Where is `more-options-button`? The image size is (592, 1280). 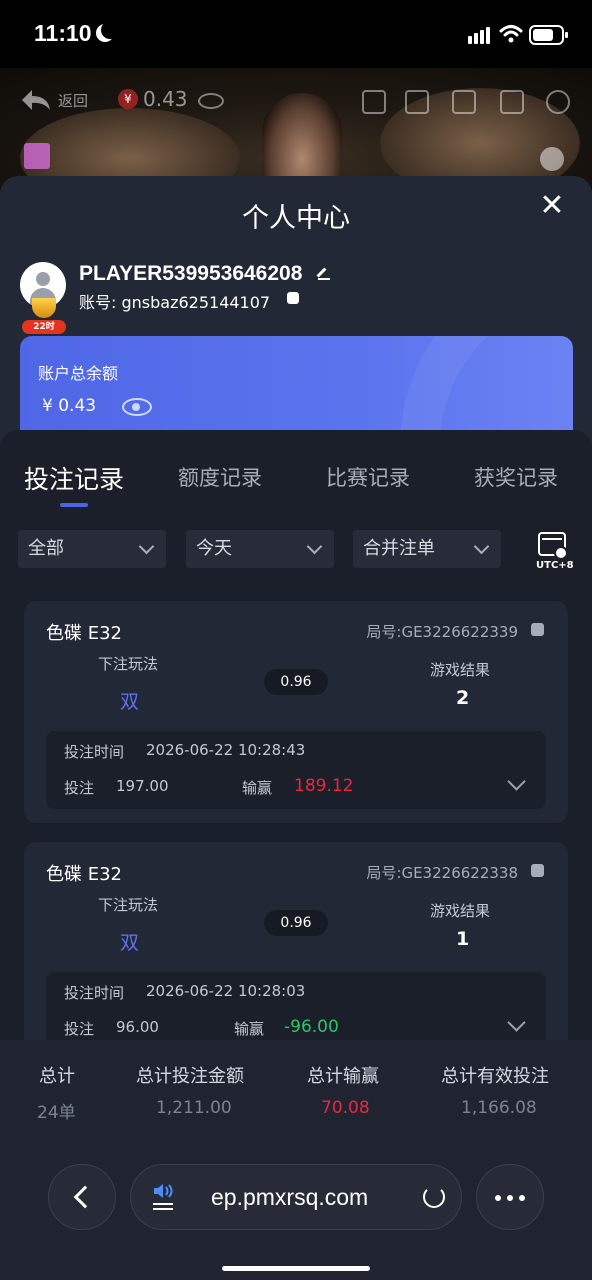
more-options-button is located at coordinates (510, 1197).